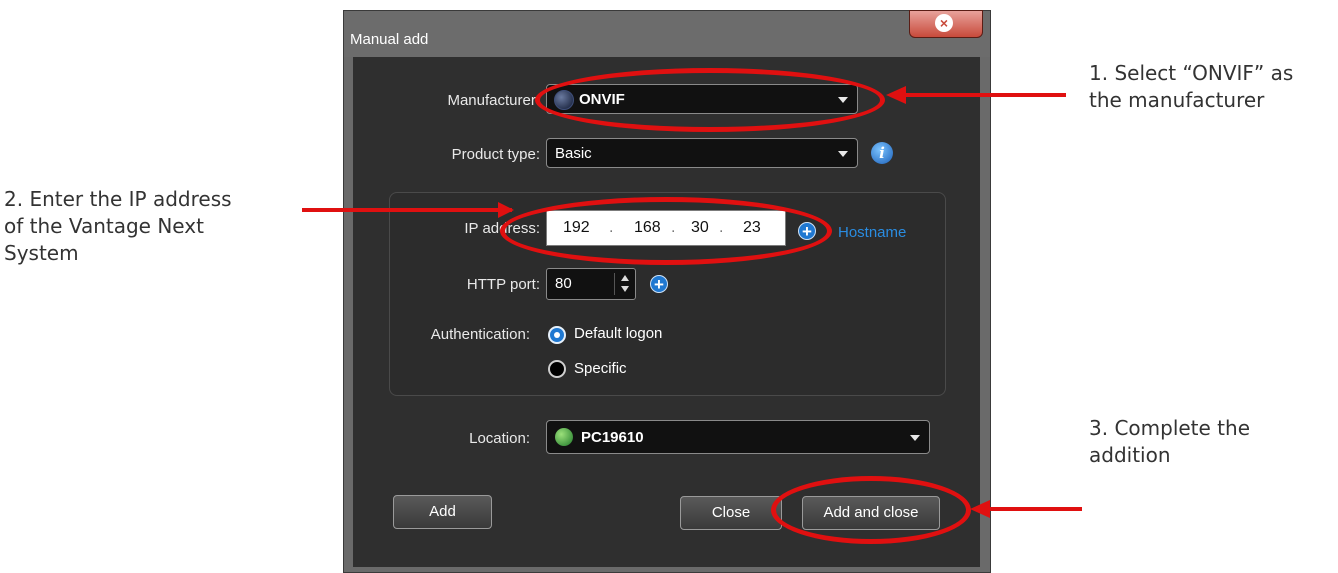 The image size is (1338, 573). What do you see at coordinates (591, 284) in the screenshot?
I see `http-port-stepper: 80` at bounding box center [591, 284].